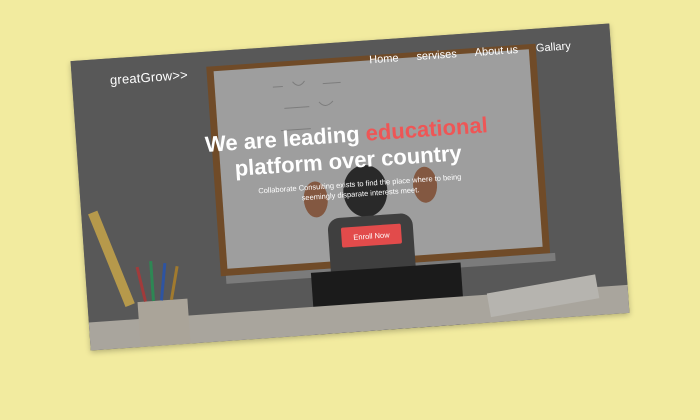  Describe the element at coordinates (470, 53) in the screenshot. I see `nav-menu: Home servises About us Gallary` at that location.